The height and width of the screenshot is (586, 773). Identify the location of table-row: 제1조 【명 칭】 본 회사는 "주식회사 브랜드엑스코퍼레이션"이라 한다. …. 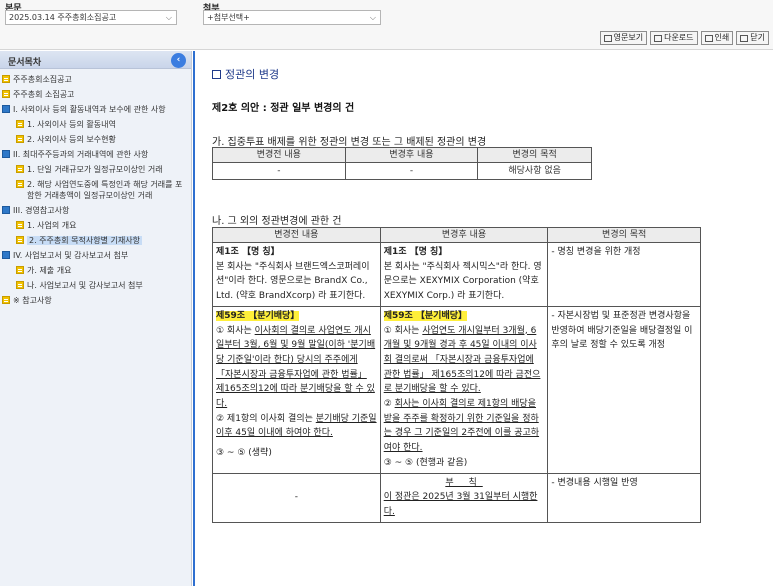
(456, 274).